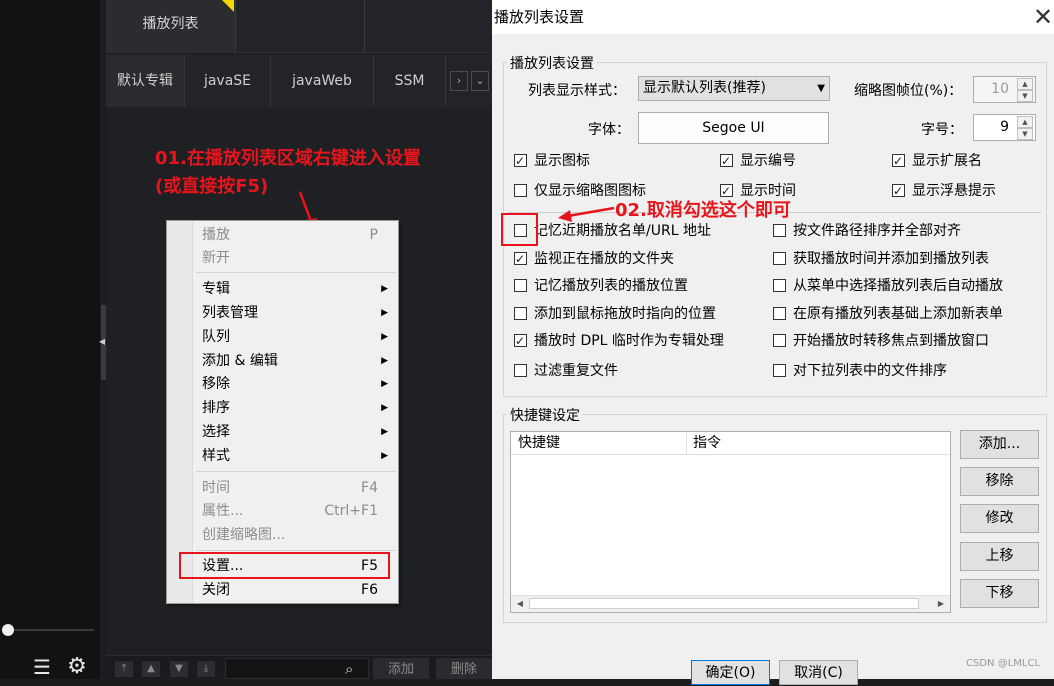 The height and width of the screenshot is (686, 1054). What do you see at coordinates (351, 511) in the screenshot?
I see `menu-item-shortcut: Ctrl+F1` at bounding box center [351, 511].